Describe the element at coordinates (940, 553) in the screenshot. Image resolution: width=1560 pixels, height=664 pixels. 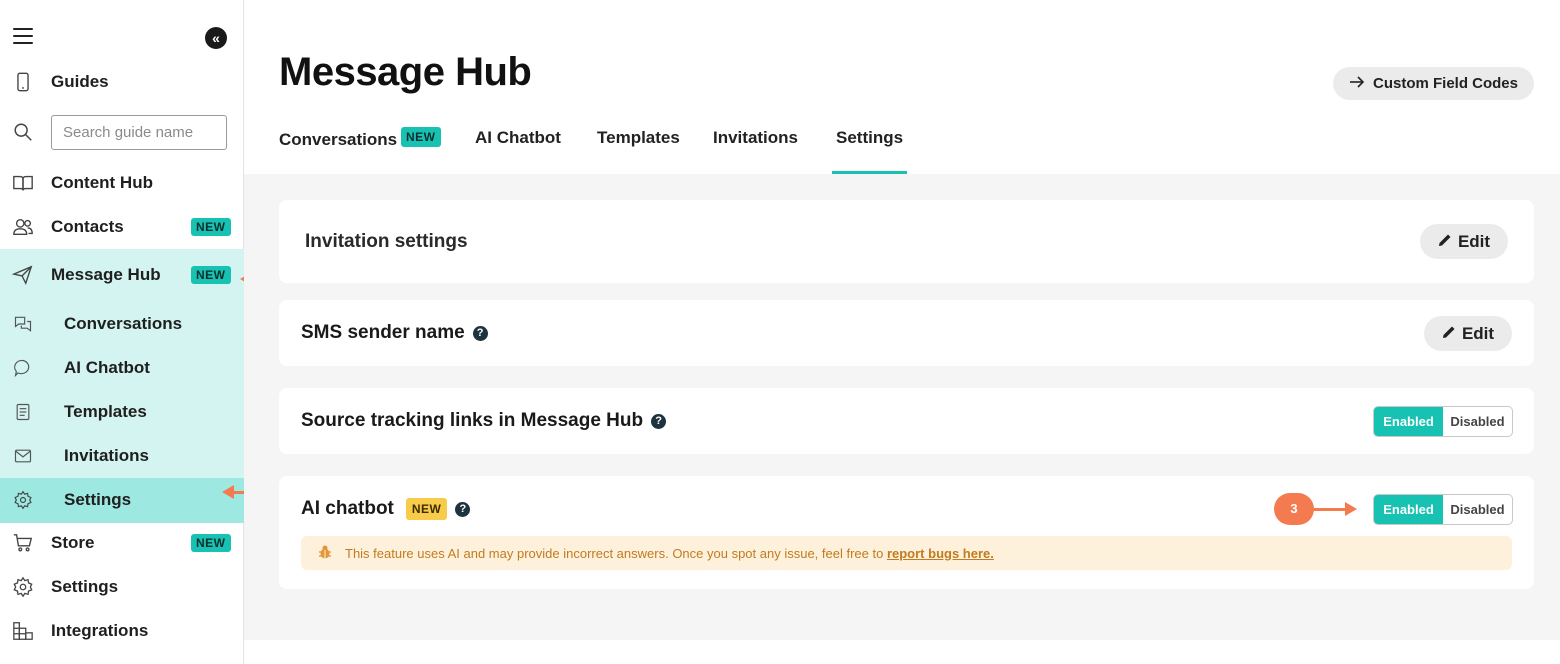
I see `report-bugs-link: report bugs here.` at that location.